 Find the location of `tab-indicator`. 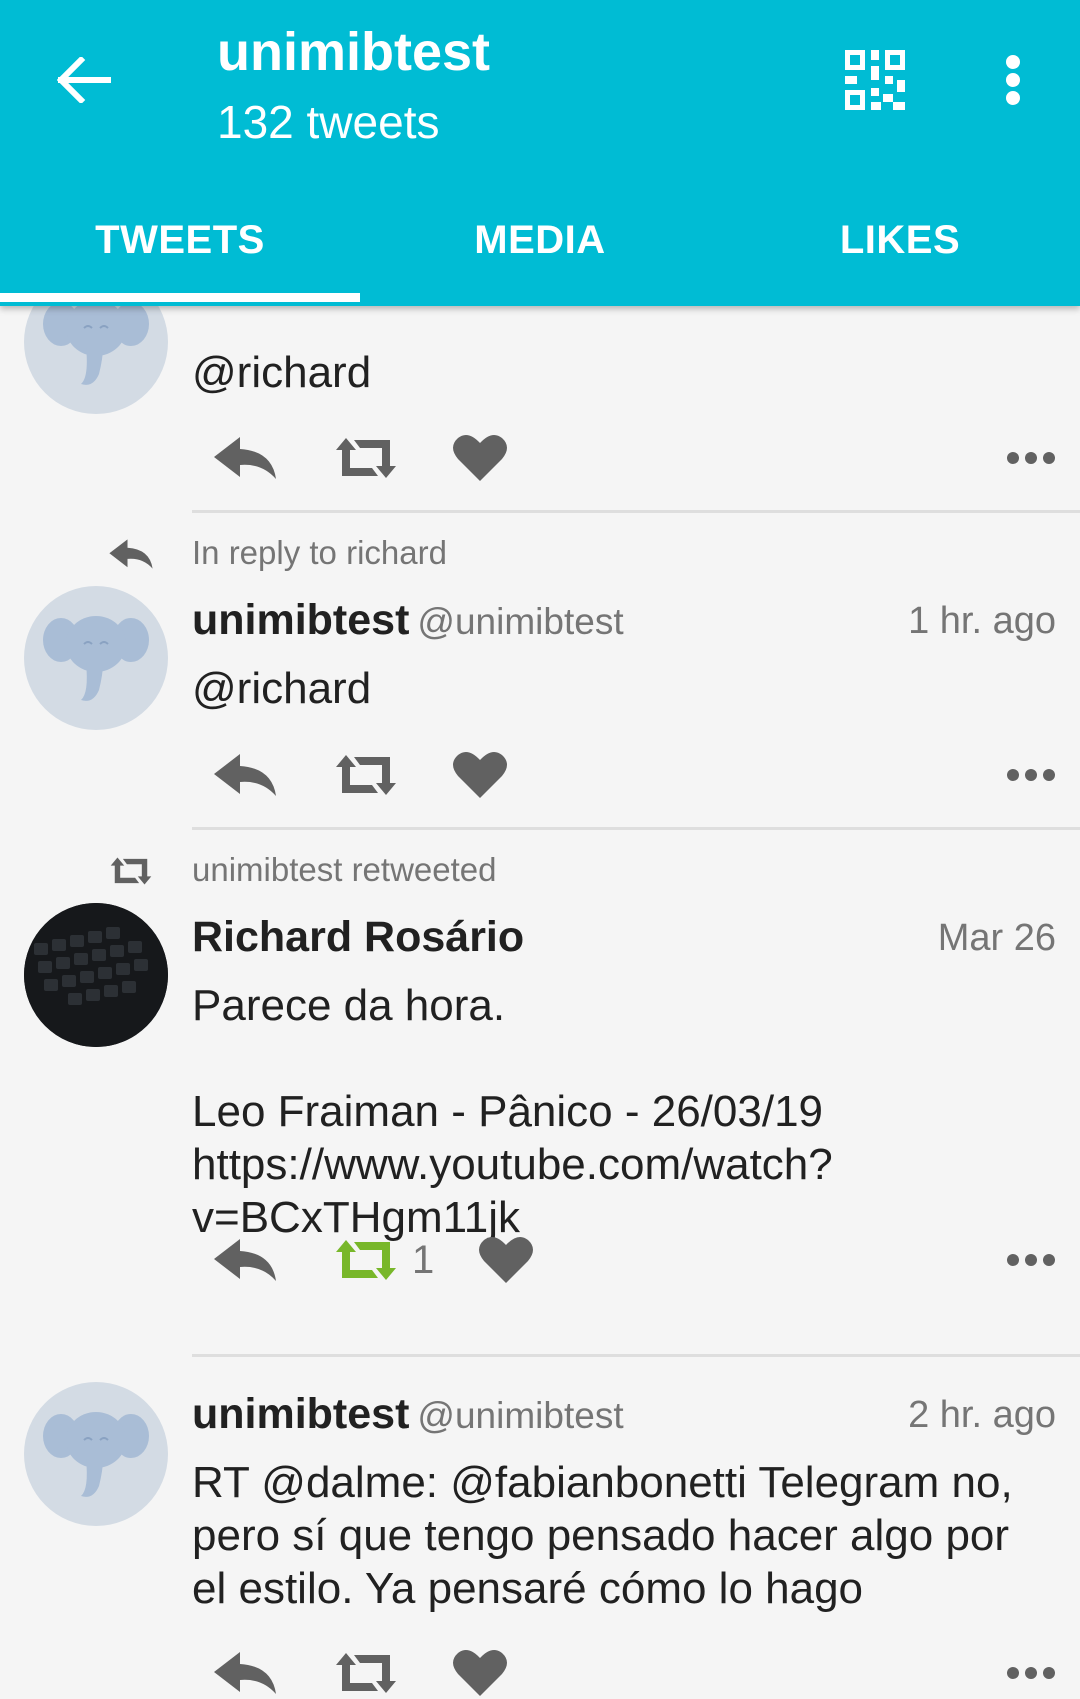

tab-indicator is located at coordinates (180, 297).